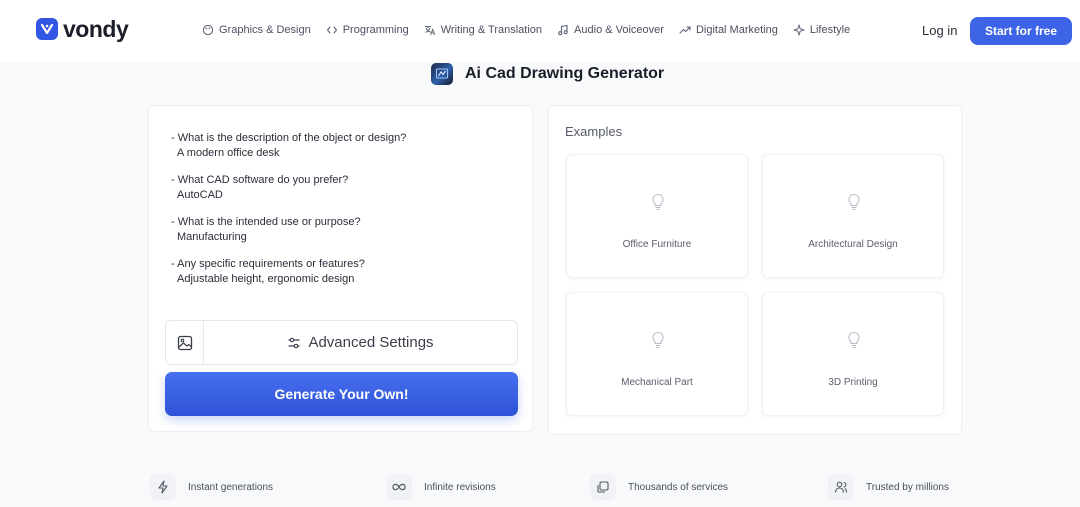  I want to click on sliders-icon, so click(294, 342).